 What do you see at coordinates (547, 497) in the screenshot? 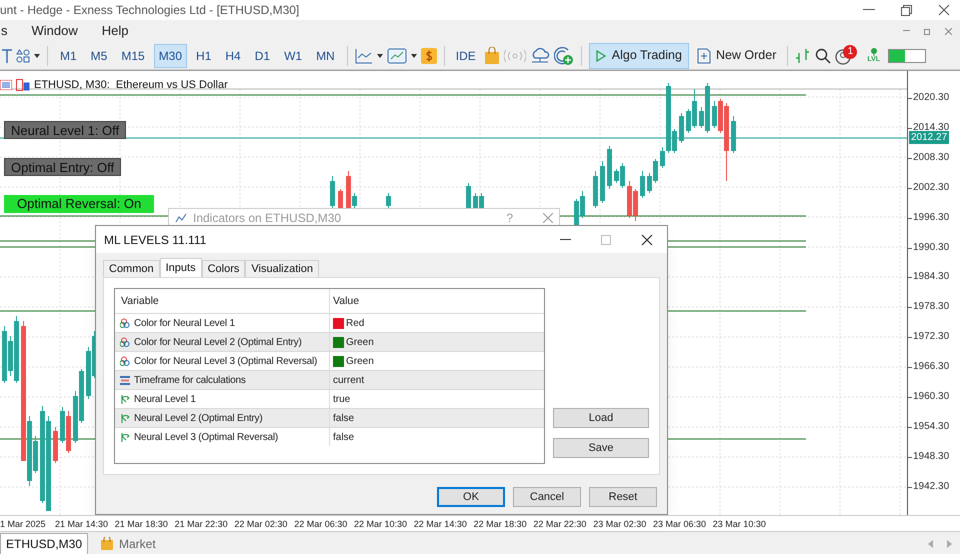
I see `dialog-button: Cancel` at bounding box center [547, 497].